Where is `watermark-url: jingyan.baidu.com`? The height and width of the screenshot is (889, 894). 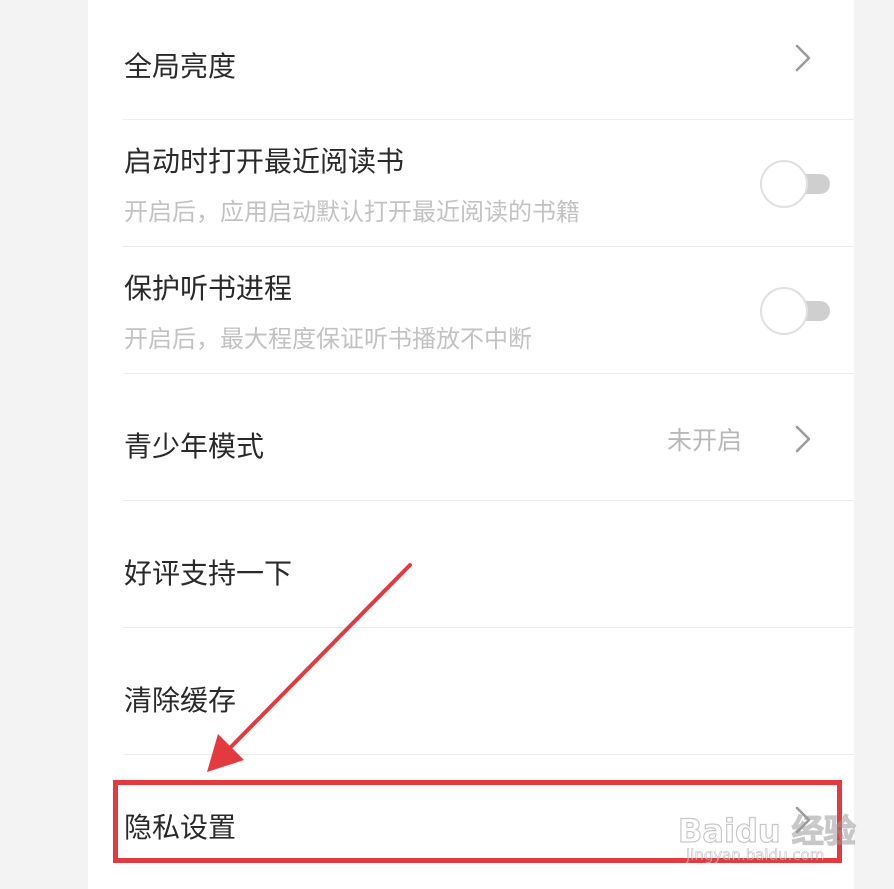 watermark-url: jingyan.baidu.com is located at coordinates (755, 855).